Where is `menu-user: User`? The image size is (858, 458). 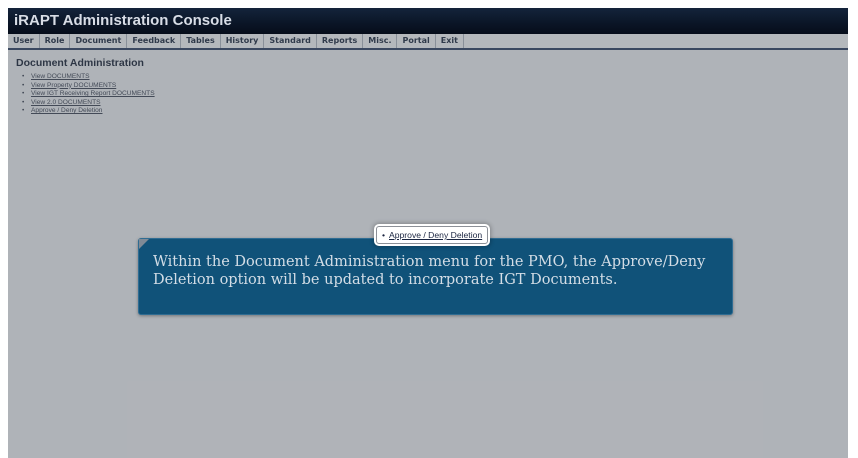
menu-user: User is located at coordinates (24, 41).